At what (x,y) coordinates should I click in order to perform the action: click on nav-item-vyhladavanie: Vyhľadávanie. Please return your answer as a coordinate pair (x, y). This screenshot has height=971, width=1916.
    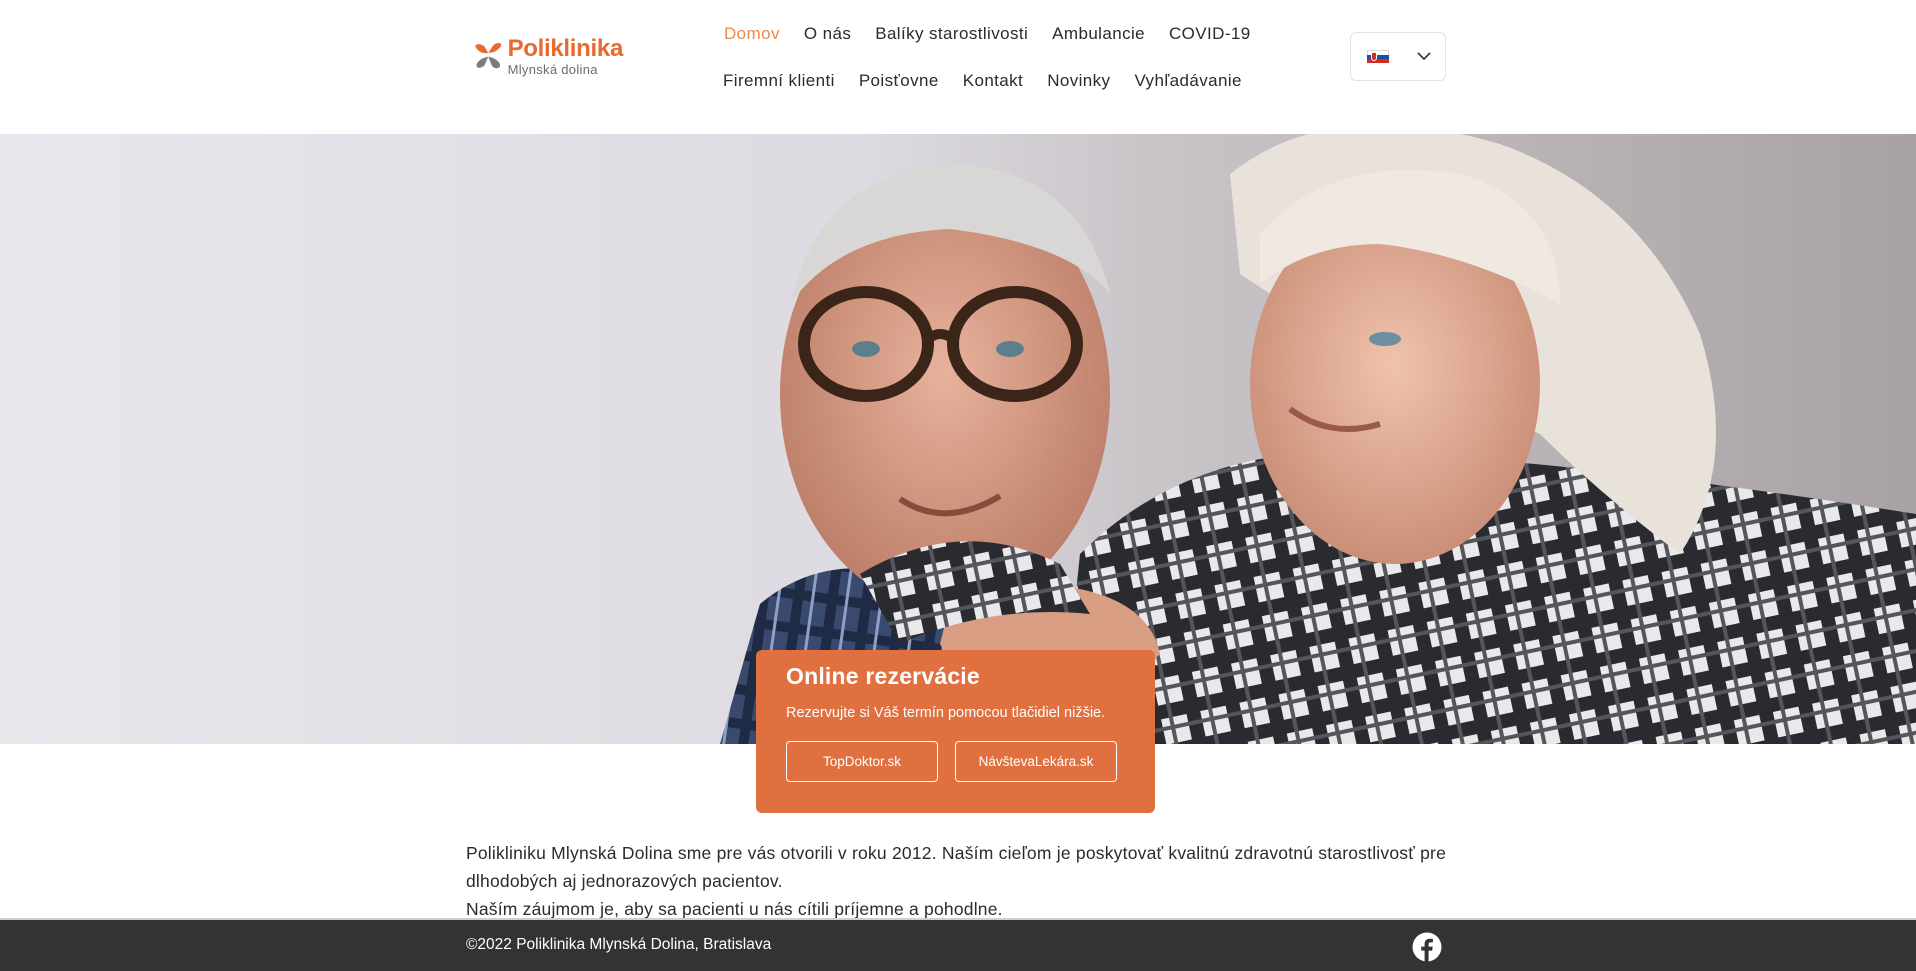
    Looking at the image, I should click on (1187, 81).